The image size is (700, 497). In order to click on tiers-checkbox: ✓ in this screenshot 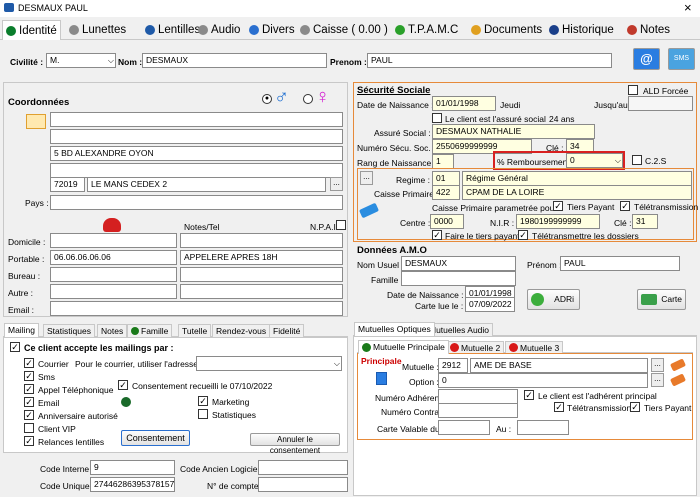, I will do `click(558, 206)`.